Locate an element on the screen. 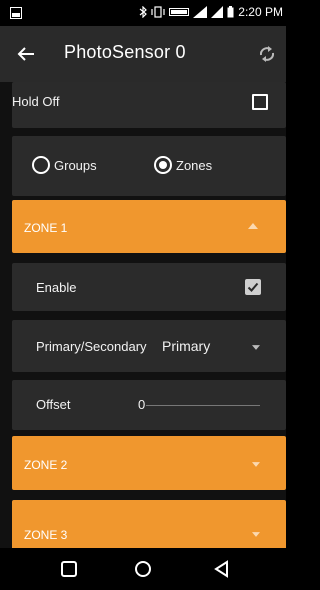 This screenshot has height=590, width=320. zone-3-header: ZONE 3 is located at coordinates (149, 524).